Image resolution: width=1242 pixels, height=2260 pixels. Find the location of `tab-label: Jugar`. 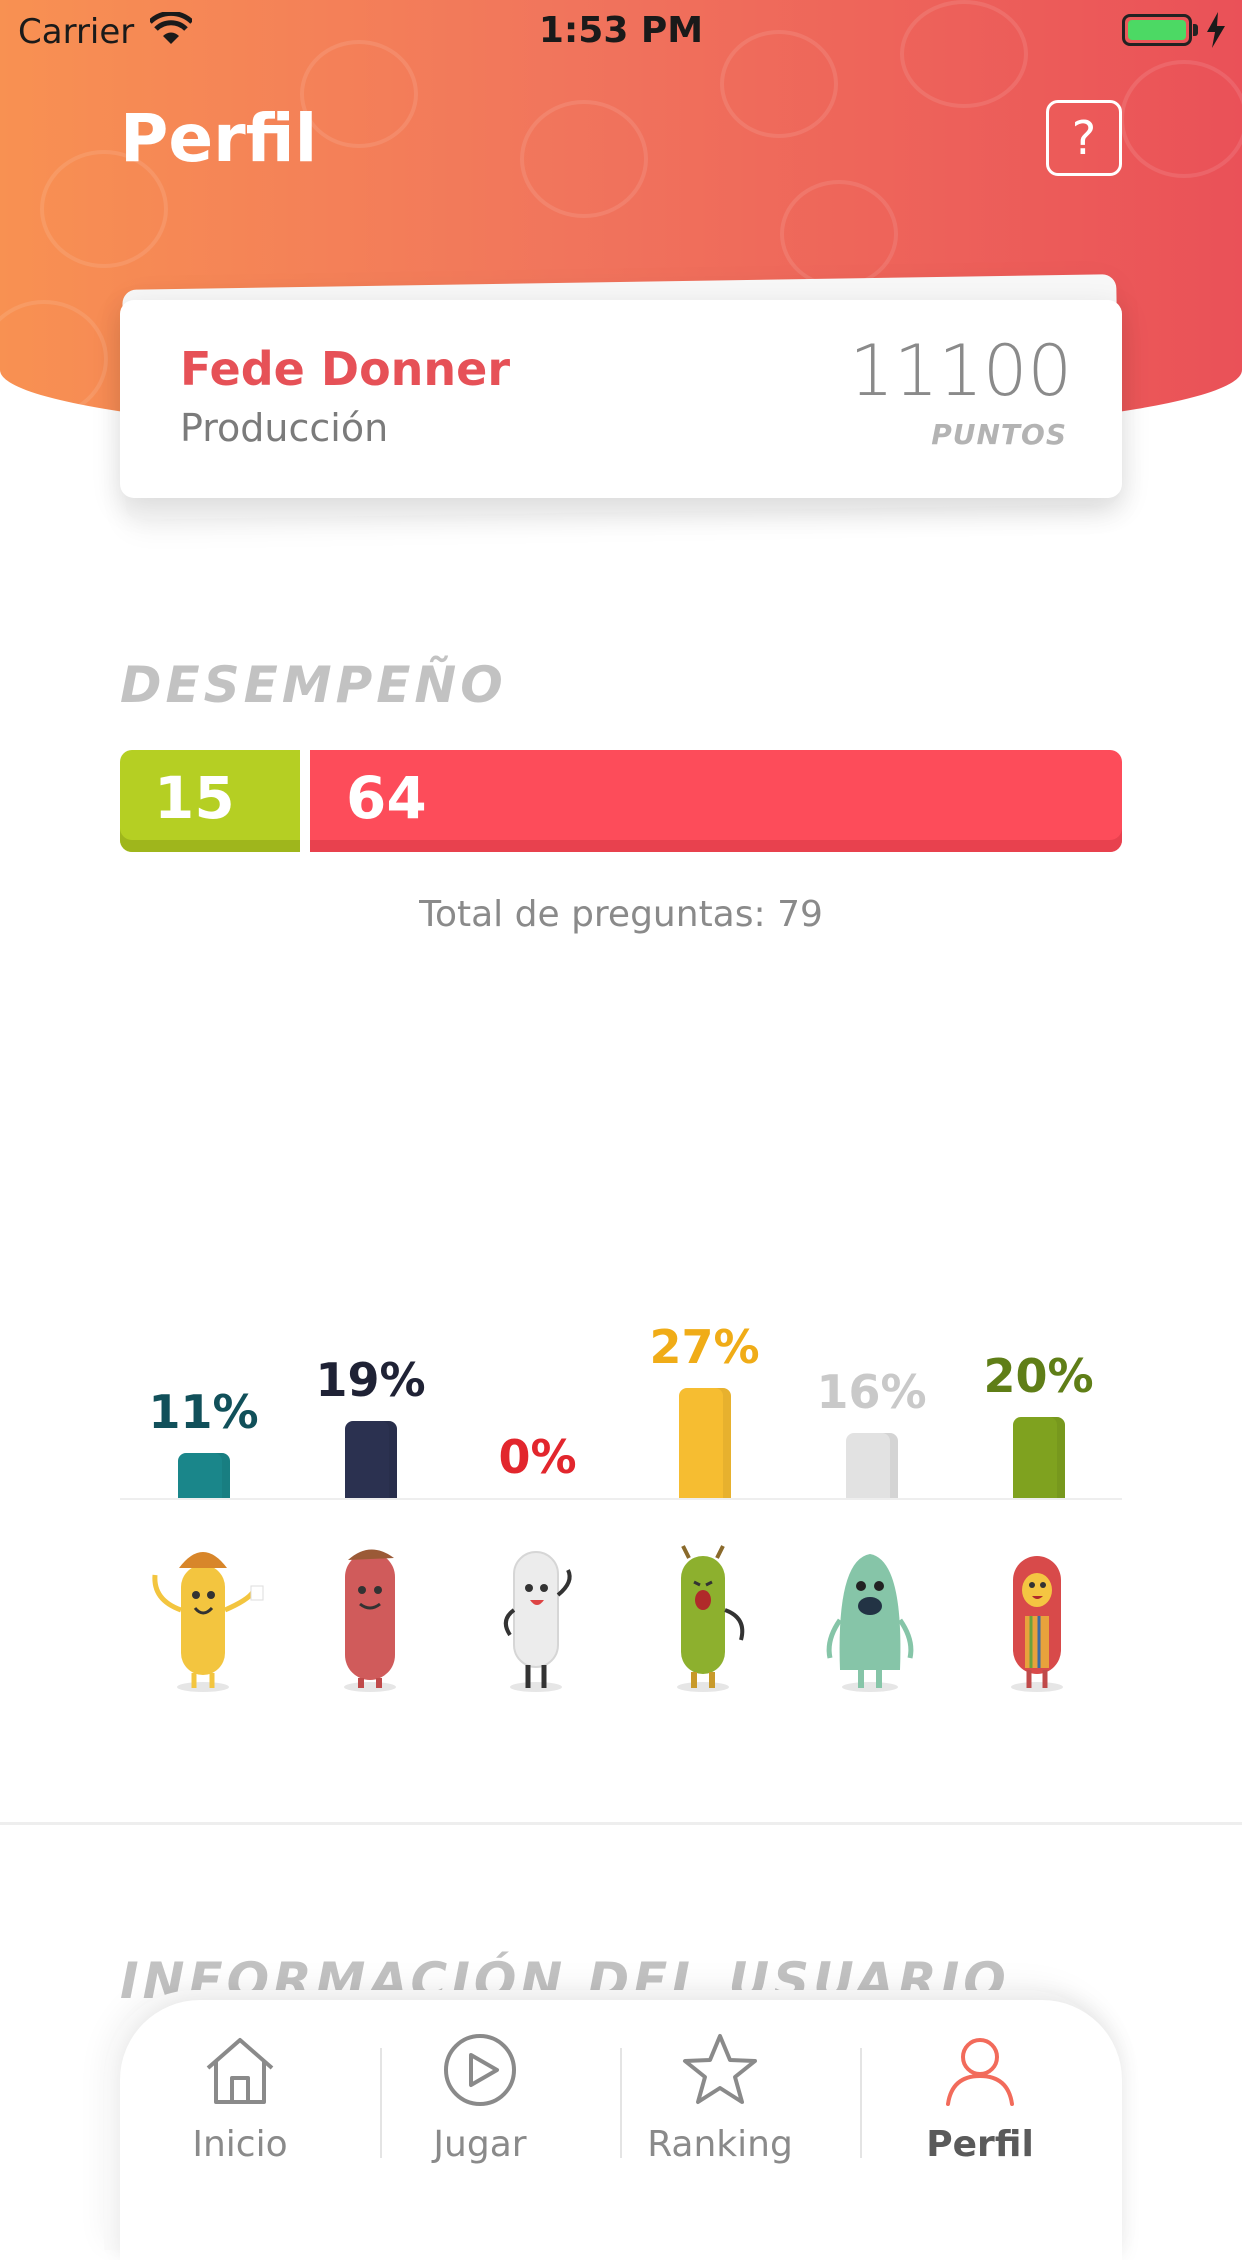

tab-label: Jugar is located at coordinates (480, 2144).